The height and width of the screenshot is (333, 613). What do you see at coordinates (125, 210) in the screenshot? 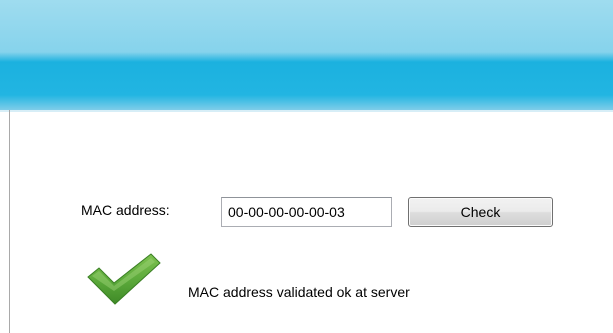
I see `mac-address-label: MAC address:` at bounding box center [125, 210].